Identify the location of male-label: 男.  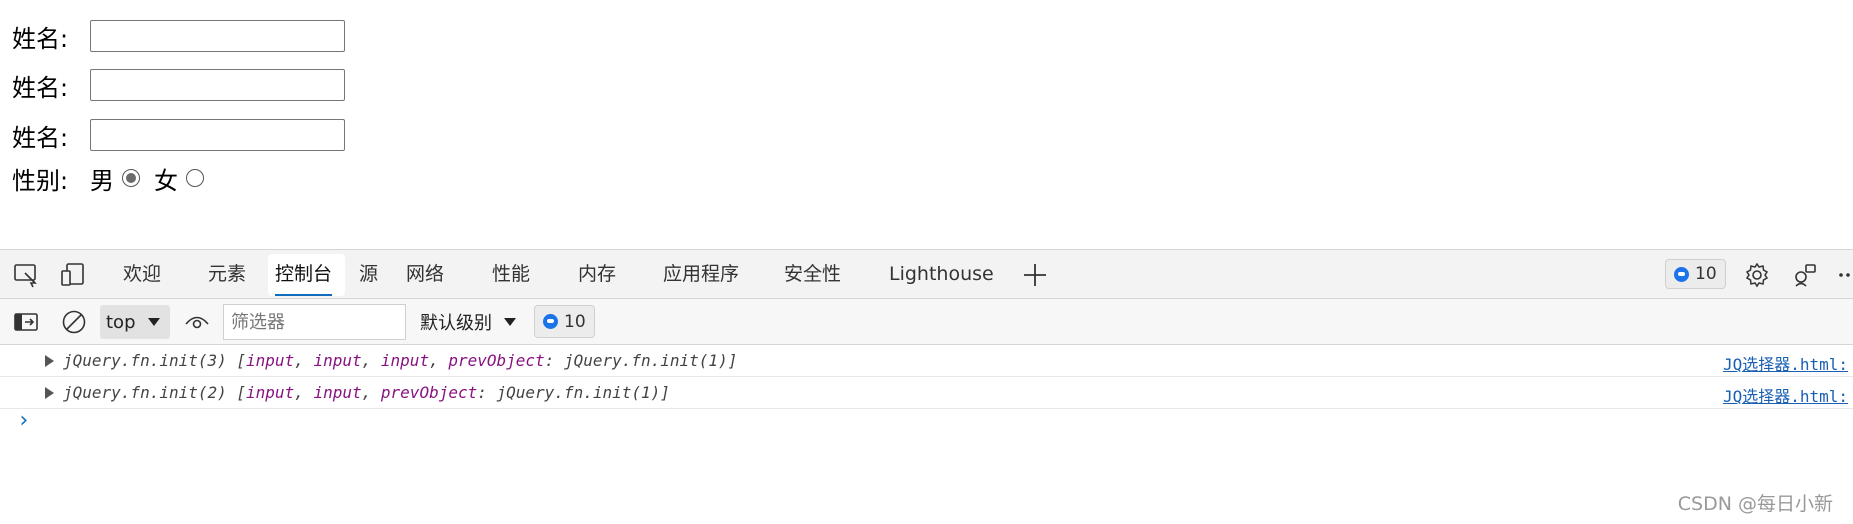
(102, 180).